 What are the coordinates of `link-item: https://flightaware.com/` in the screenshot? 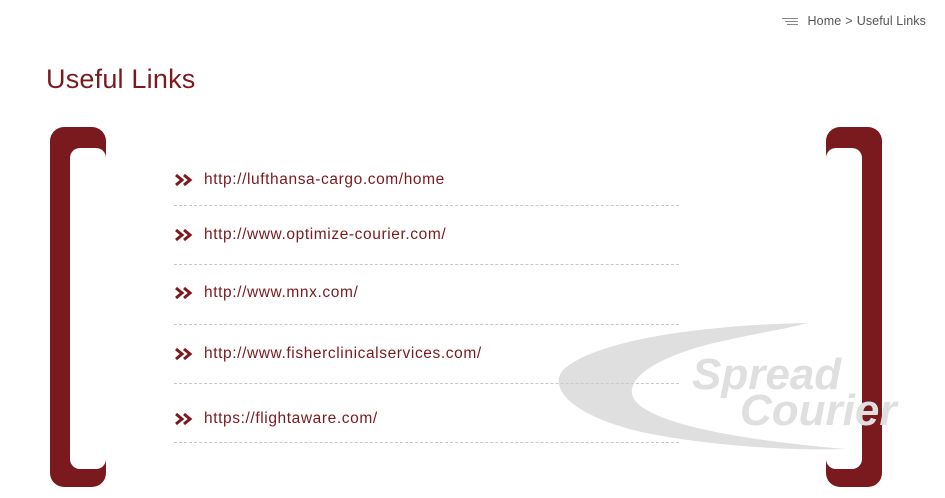 It's located at (426, 426).